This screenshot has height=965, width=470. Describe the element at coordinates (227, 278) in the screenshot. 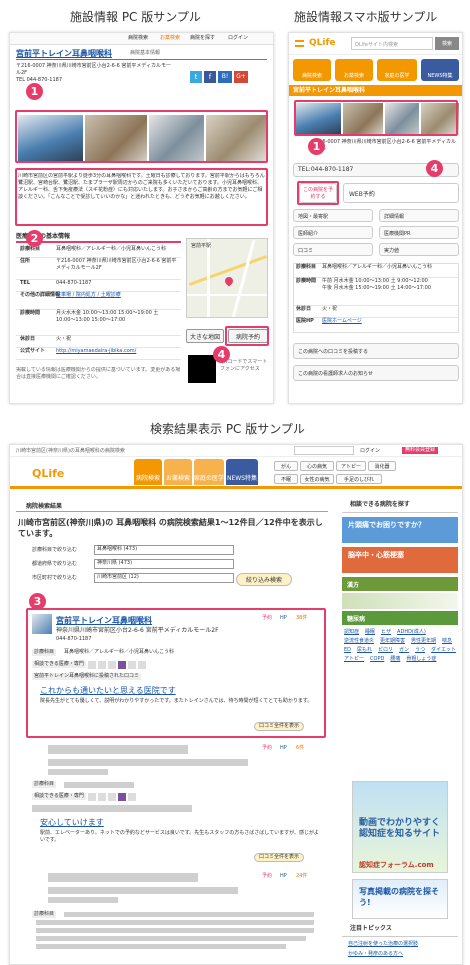

I see `pc-map: 宮前平駅` at that location.